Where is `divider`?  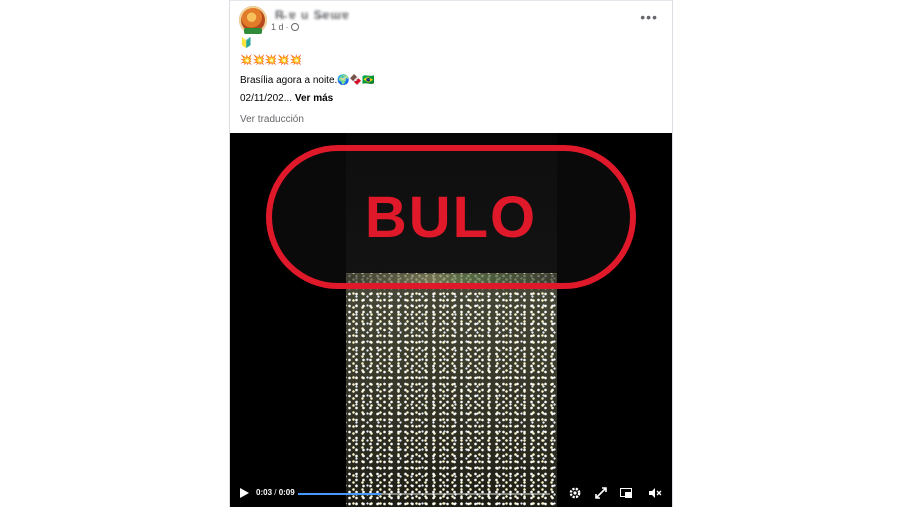
divider is located at coordinates (451, 0).